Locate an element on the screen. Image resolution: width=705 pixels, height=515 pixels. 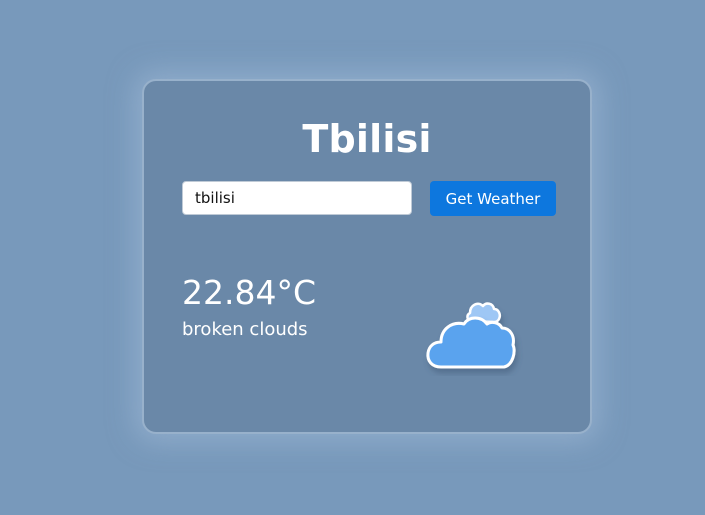
temperature-value: 22.84°C is located at coordinates (249, 292).